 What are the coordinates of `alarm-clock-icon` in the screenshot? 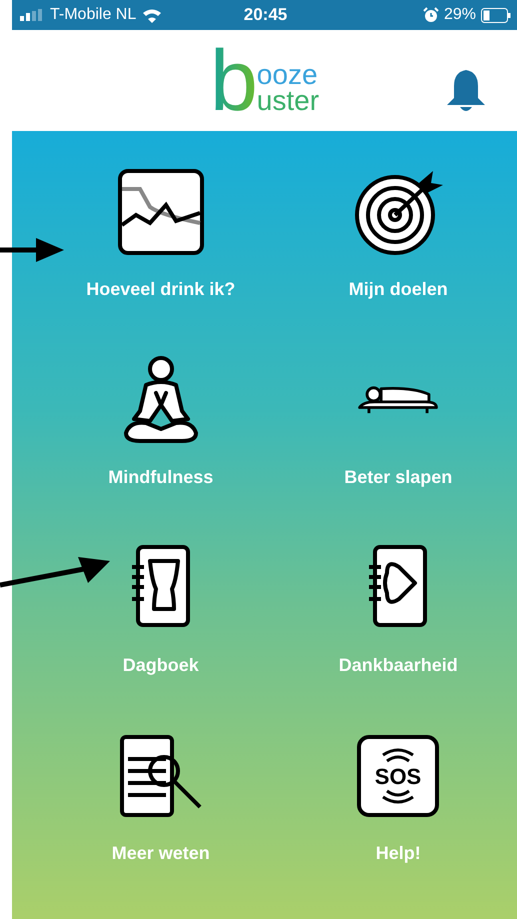 It's located at (430, 15).